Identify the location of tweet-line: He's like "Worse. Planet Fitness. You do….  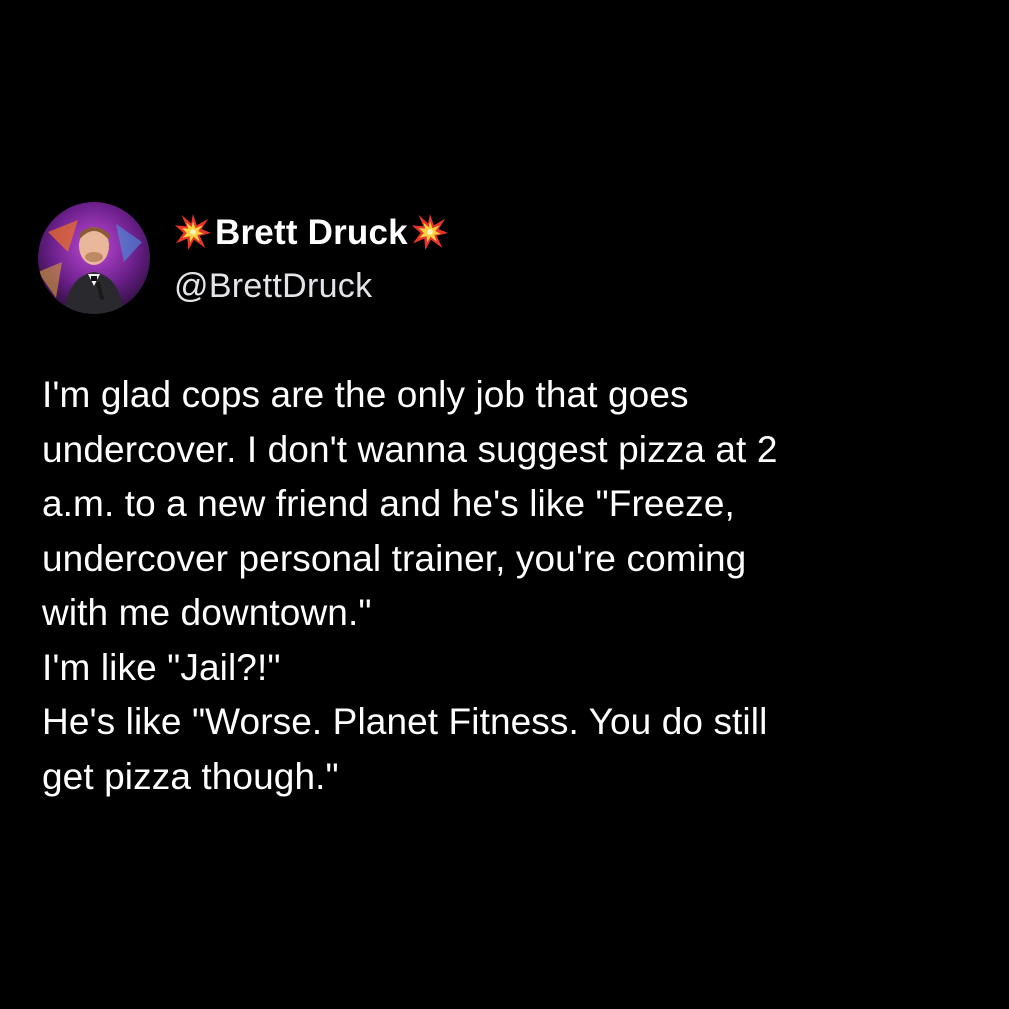
(405, 721).